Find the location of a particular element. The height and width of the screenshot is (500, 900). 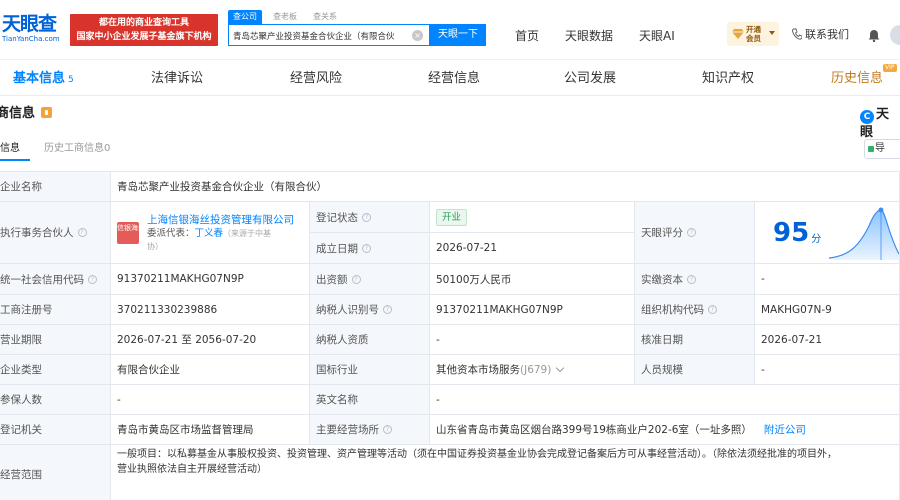

vip-tag: VIP is located at coordinates (890, 68).